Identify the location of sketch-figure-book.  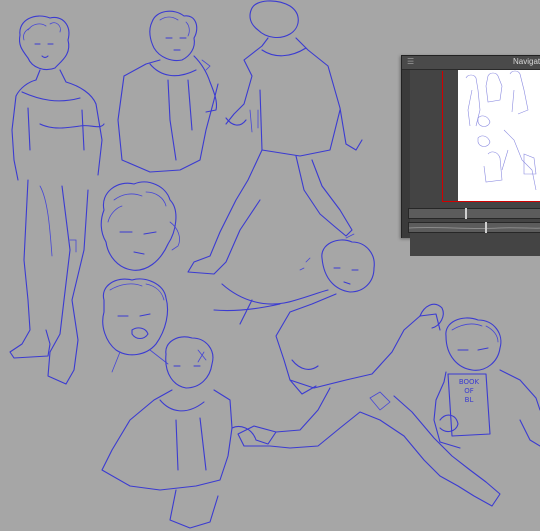
(486, 383).